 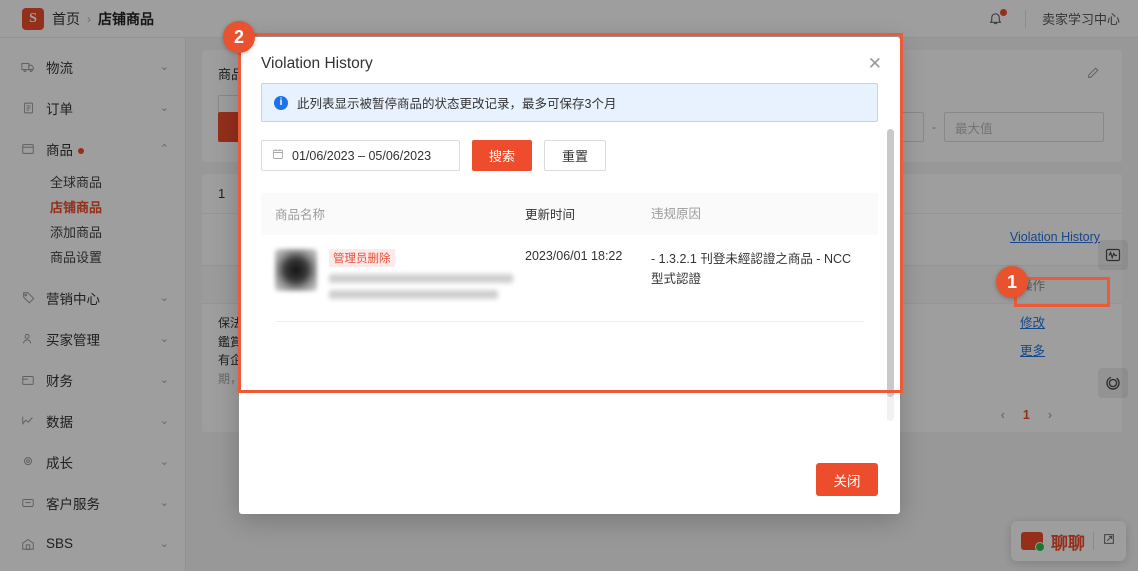 What do you see at coordinates (751, 269) in the screenshot?
I see `row-violation-reason: - 1.3.2.1 刊登未經認證之商品 - NCC 型式認證` at bounding box center [751, 269].